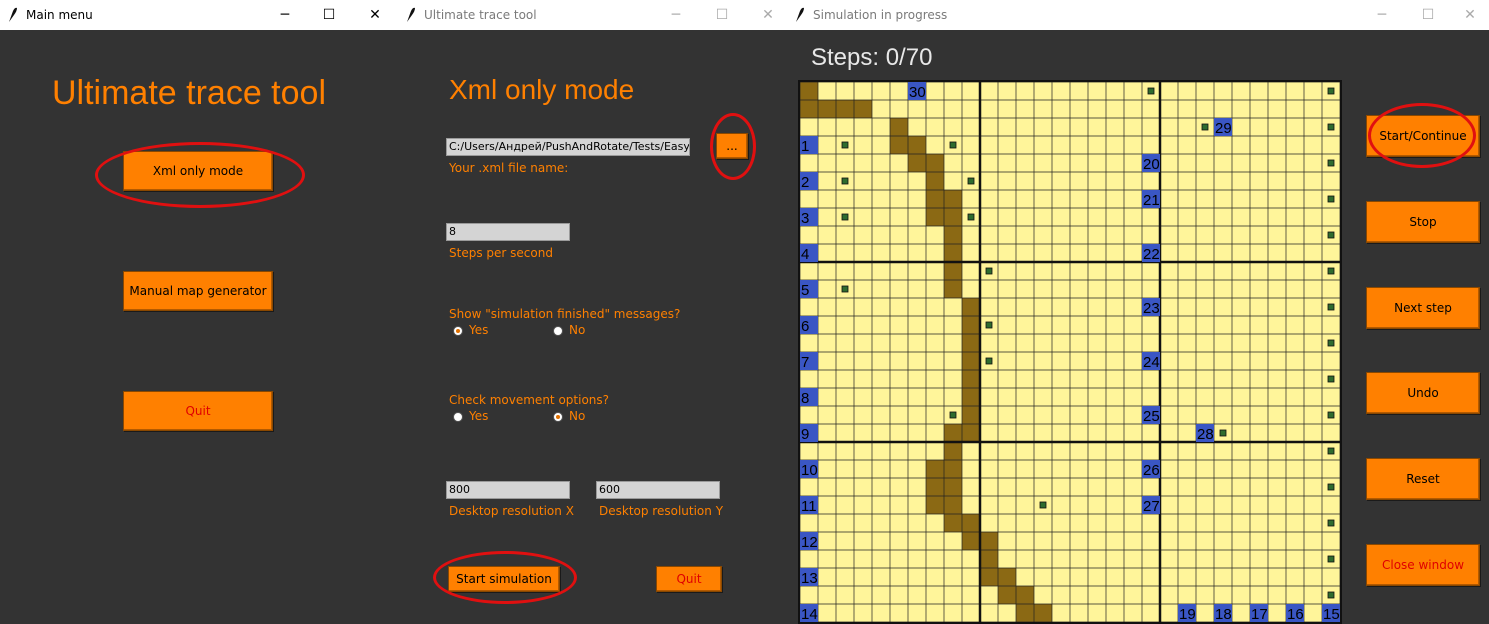 This screenshot has width=1489, height=624. Describe the element at coordinates (1151, 506) in the screenshot. I see `agent-label: 27` at that location.